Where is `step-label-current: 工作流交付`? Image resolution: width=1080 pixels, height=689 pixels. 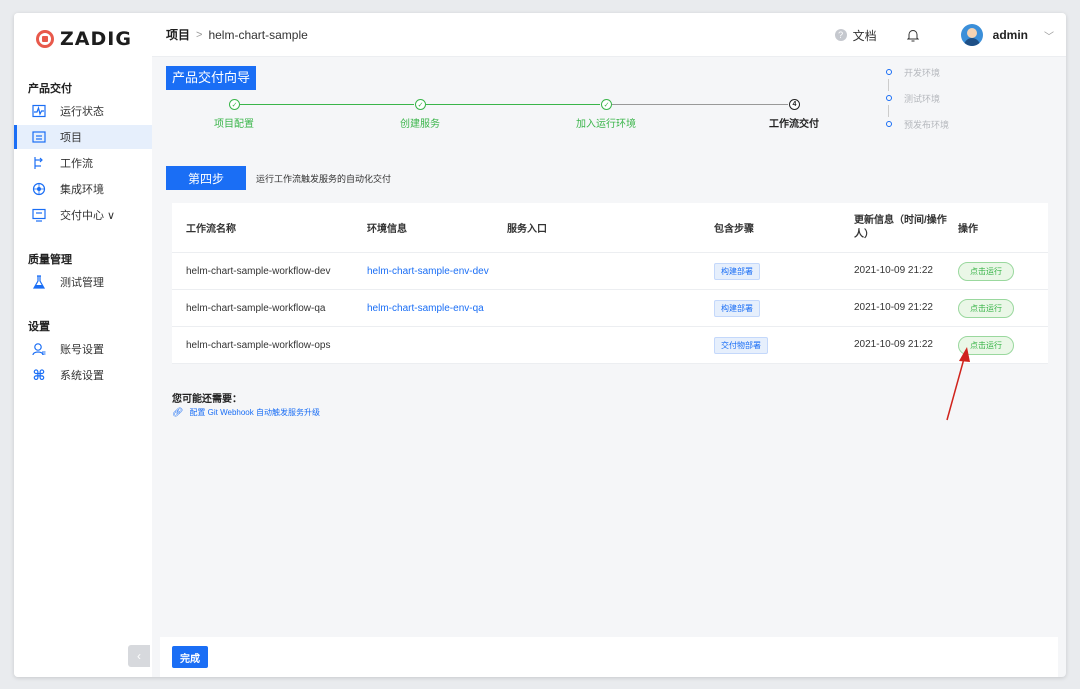 step-label-current: 工作流交付 is located at coordinates (794, 124).